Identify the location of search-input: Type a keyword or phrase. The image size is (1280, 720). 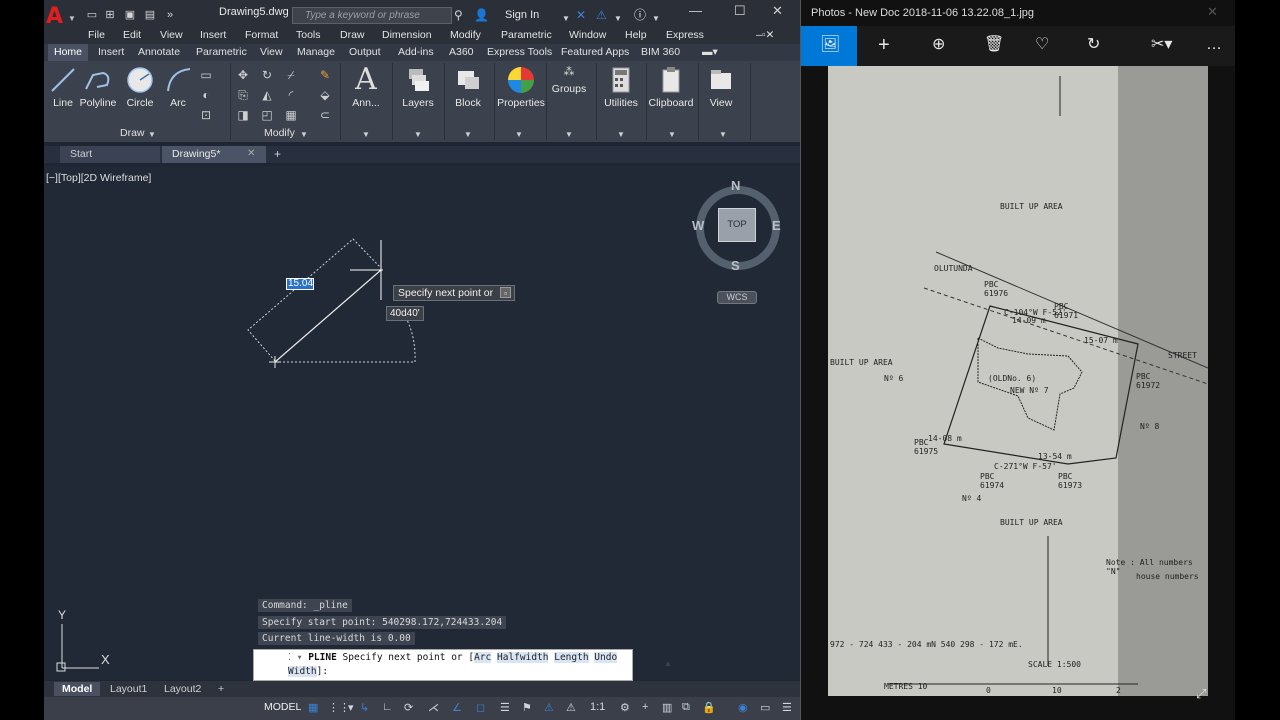
(372, 15).